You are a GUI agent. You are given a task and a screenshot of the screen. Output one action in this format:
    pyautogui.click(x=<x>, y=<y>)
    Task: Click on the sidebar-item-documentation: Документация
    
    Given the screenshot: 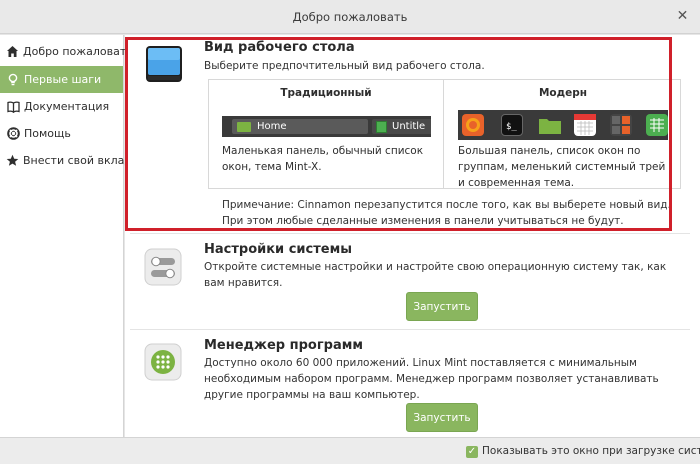 What is the action you would take?
    pyautogui.click(x=61, y=106)
    